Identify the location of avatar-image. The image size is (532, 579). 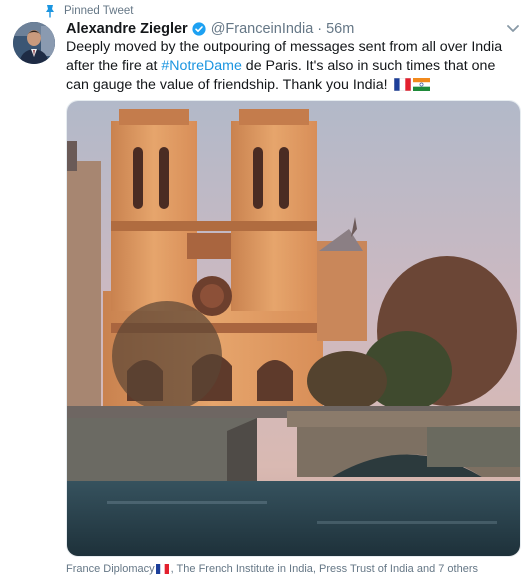
(34, 43).